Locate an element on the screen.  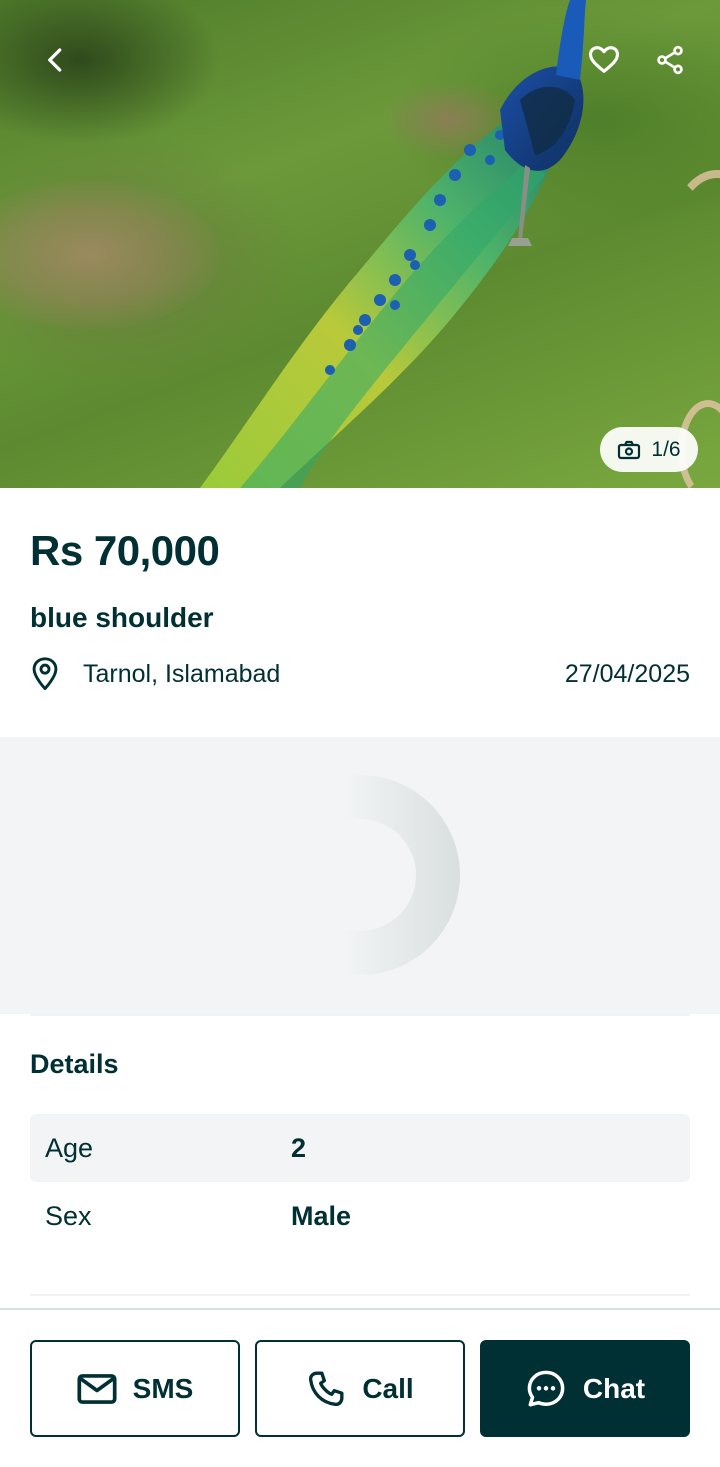
chevron-left-icon is located at coordinates (55, 60).